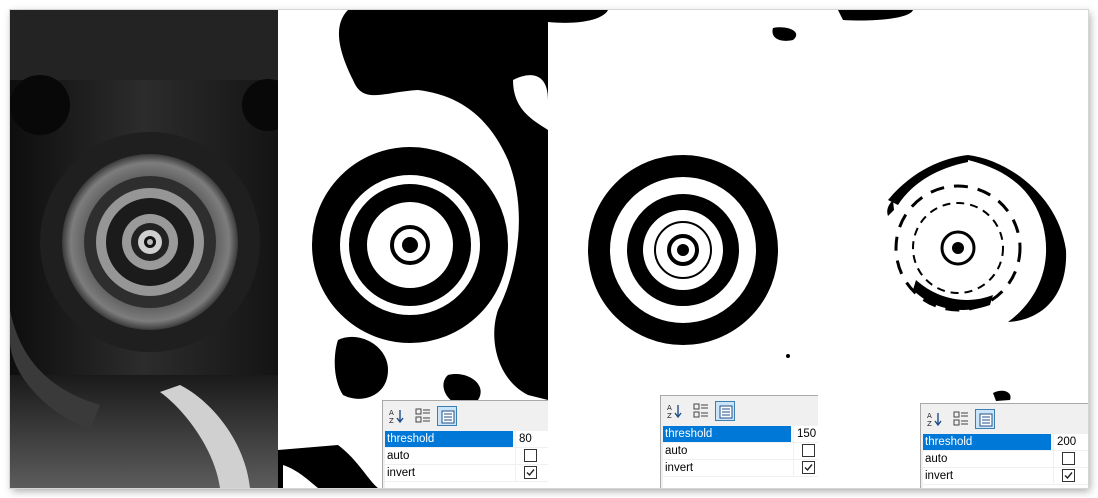  I want to click on threshold-value: 200, so click(1070, 442).